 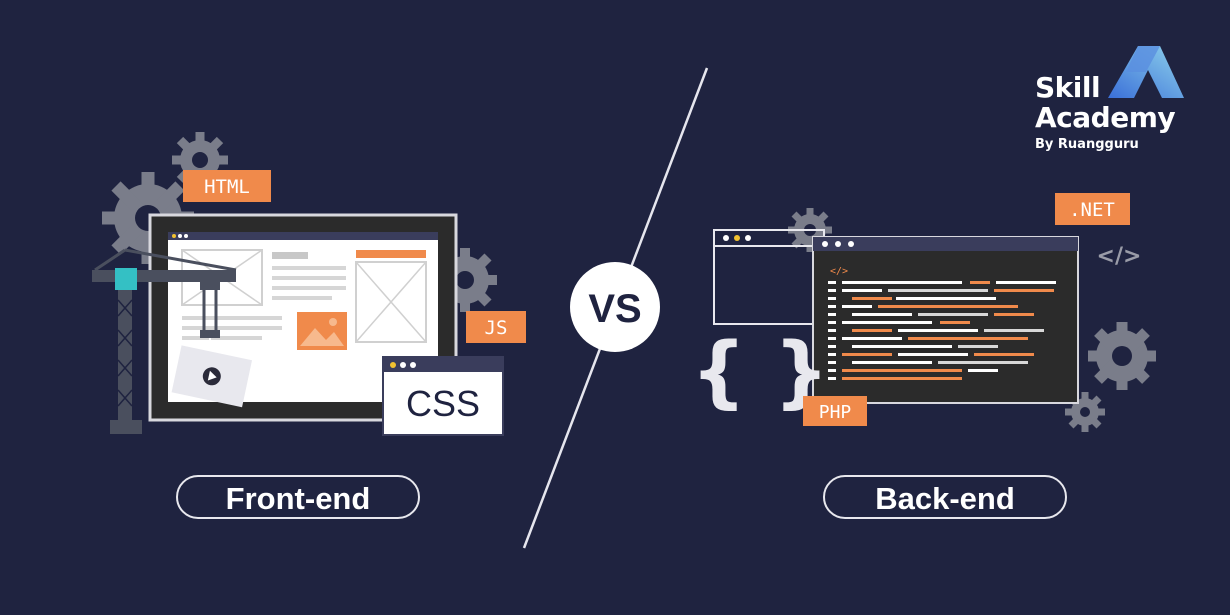 I want to click on html-tag-label: HTML, so click(x=227, y=187).